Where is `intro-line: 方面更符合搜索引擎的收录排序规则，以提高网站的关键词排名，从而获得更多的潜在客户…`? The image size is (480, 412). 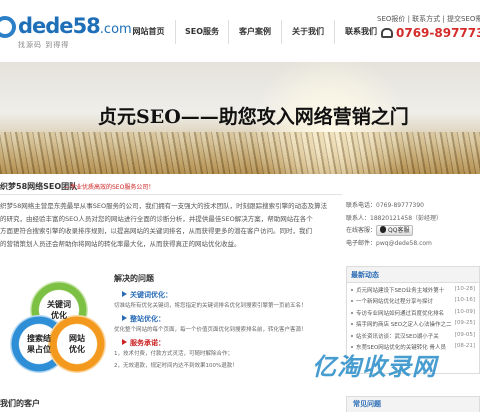
intro-line: 方面更符合搜索引擎的收录排序规则，以提高网站的关键词排名，从而获得更多的潜在客户… is located at coordinates (156, 231).